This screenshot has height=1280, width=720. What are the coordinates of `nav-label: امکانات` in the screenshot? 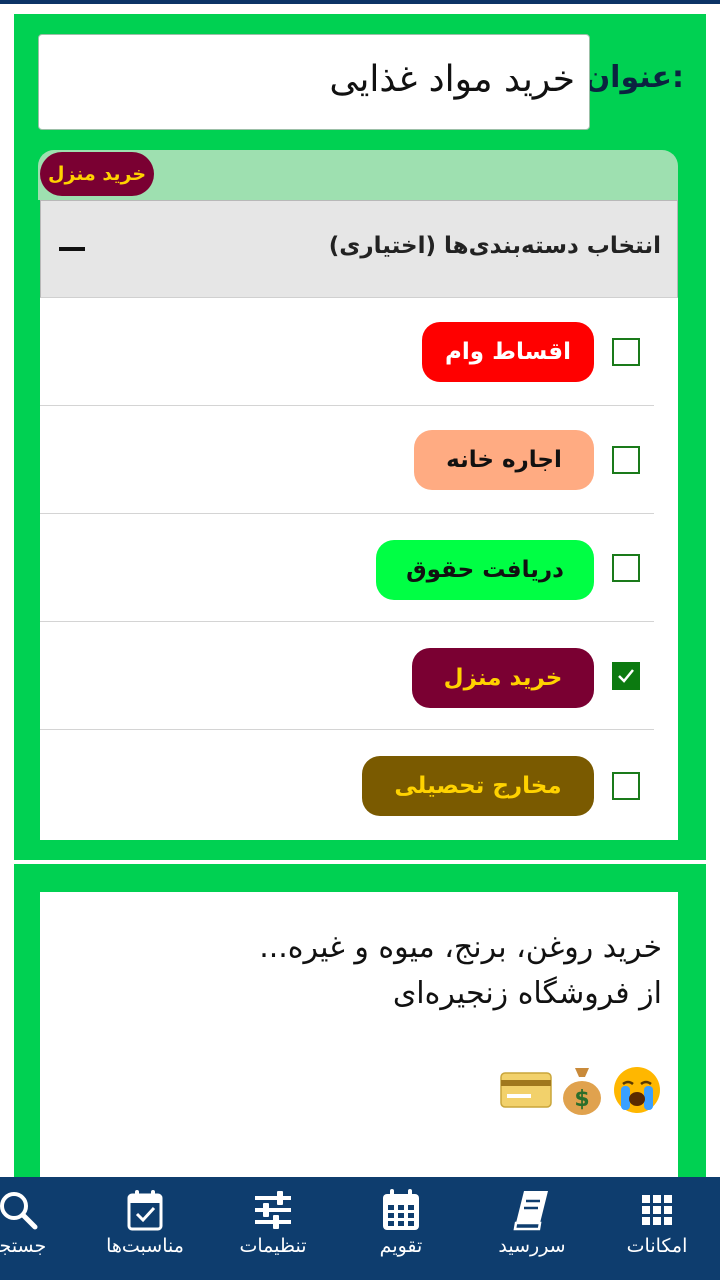 It's located at (657, 1246).